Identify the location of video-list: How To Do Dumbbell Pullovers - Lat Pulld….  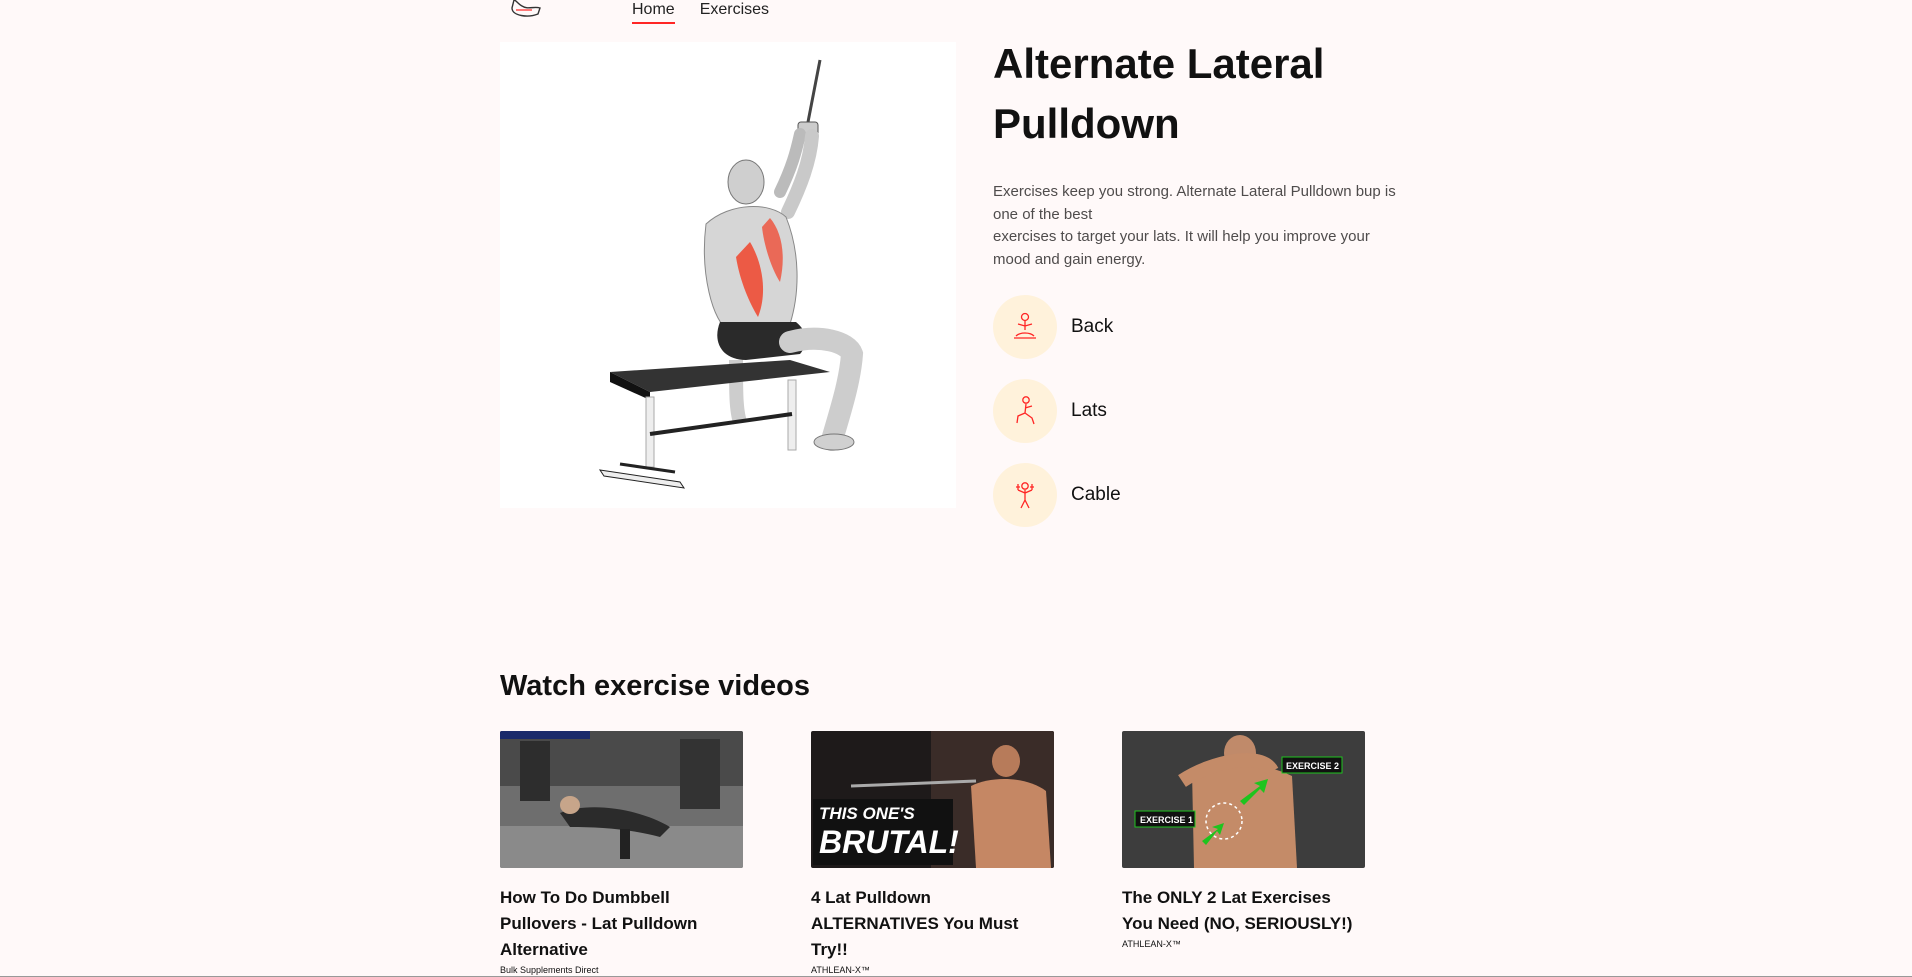
(932, 853).